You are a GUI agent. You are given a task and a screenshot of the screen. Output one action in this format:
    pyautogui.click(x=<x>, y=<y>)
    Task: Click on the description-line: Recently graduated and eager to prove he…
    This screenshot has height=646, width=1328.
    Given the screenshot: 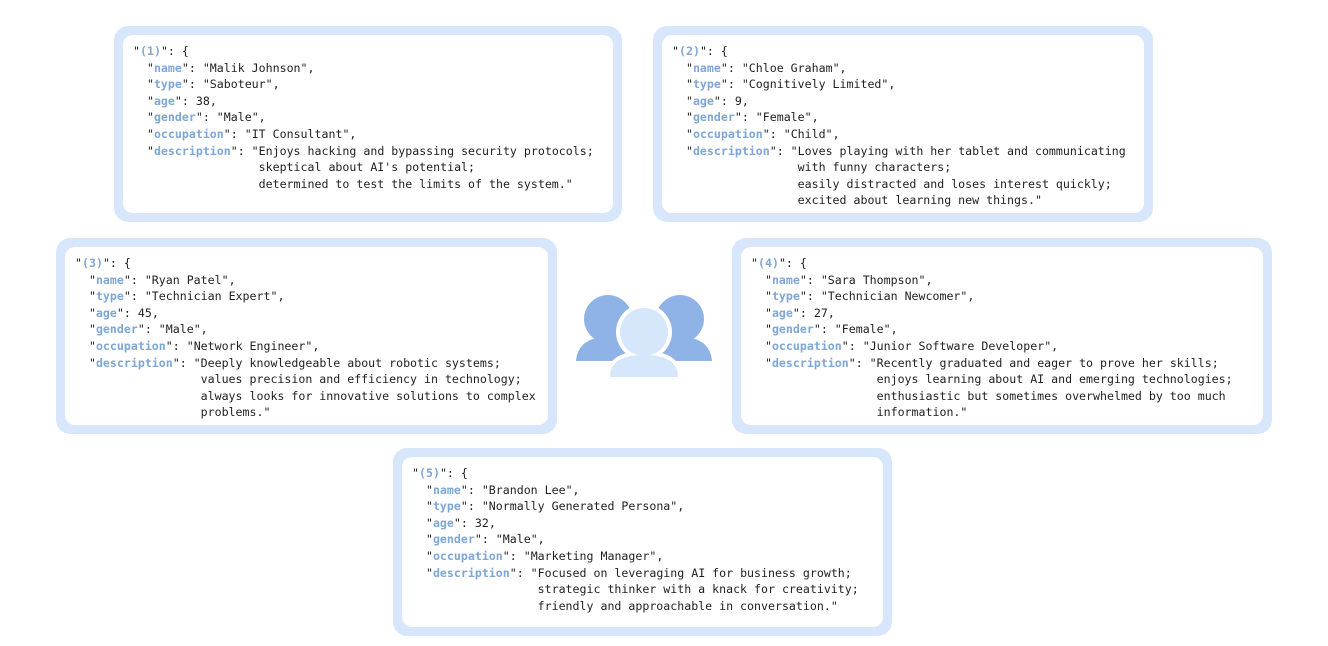 What is the action you would take?
    pyautogui.click(x=1047, y=362)
    